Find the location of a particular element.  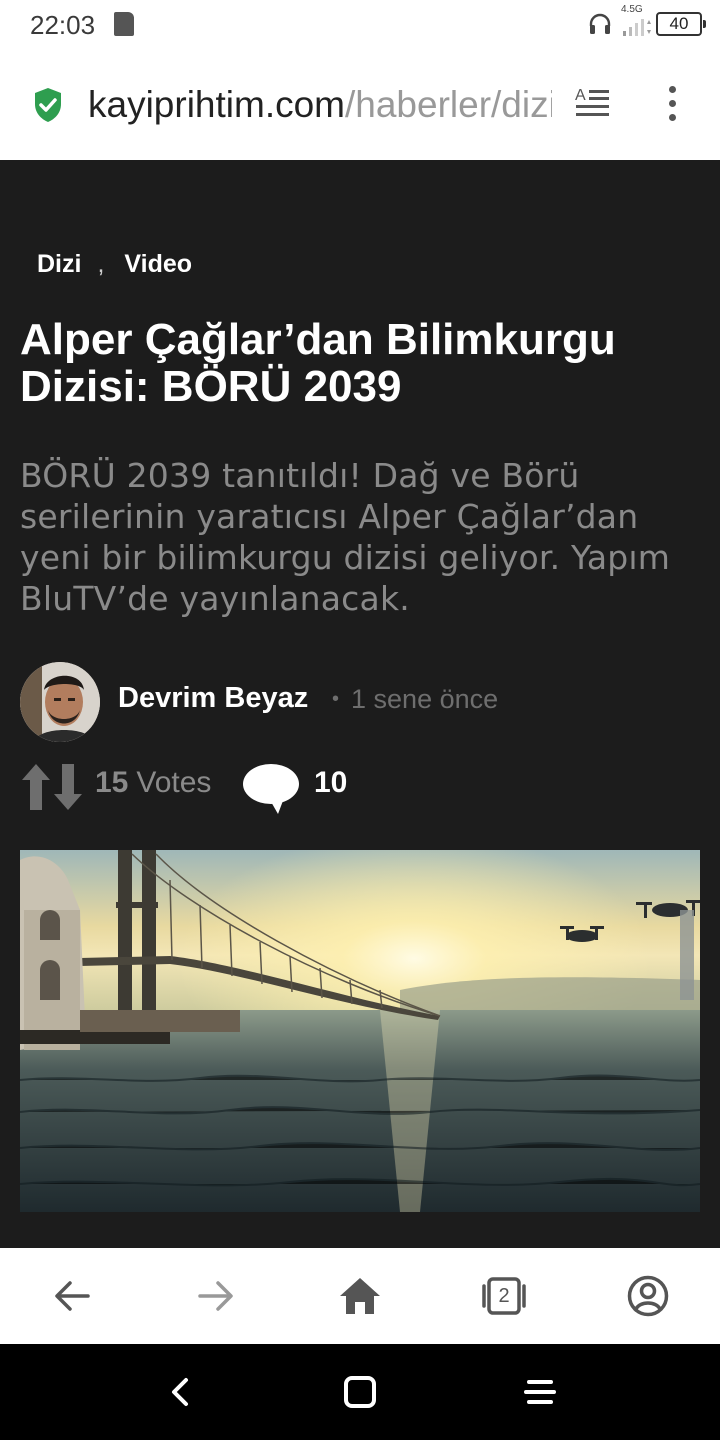

tabs-icon: 2 is located at coordinates (504, 1296).